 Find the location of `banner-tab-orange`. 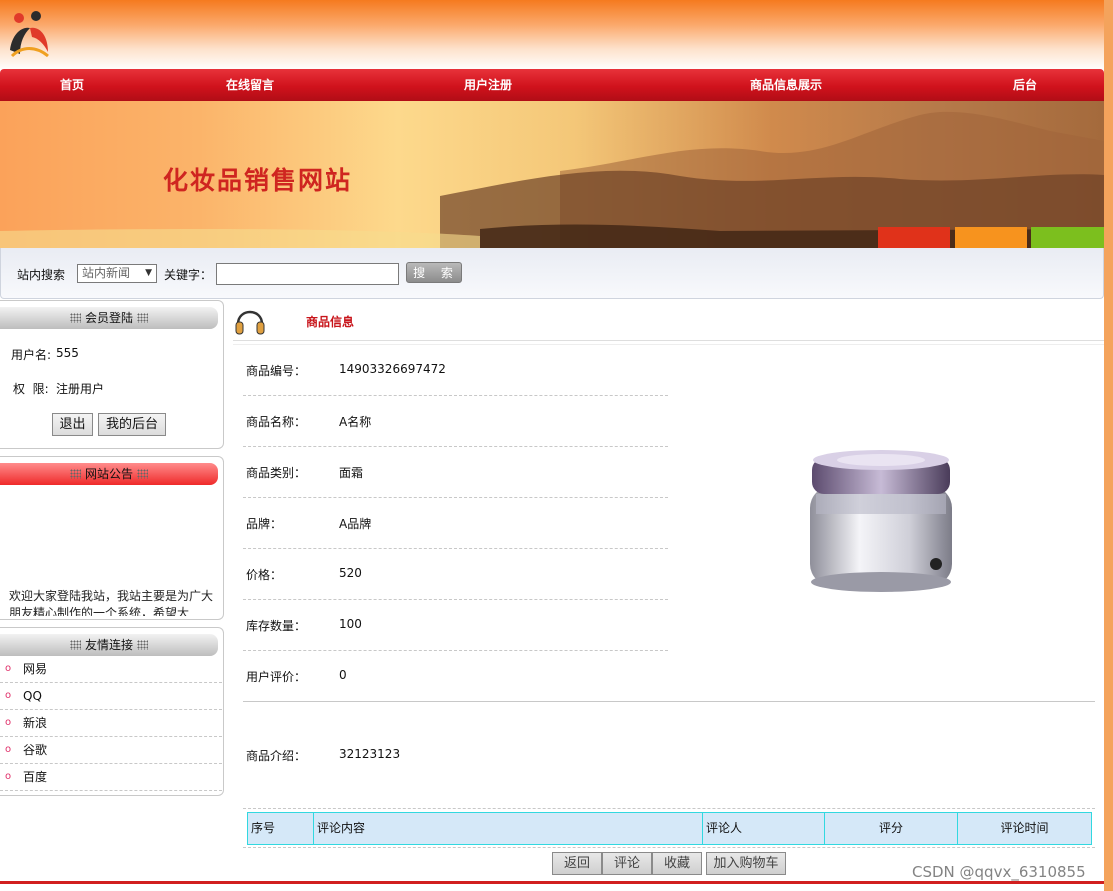

banner-tab-orange is located at coordinates (991, 237).